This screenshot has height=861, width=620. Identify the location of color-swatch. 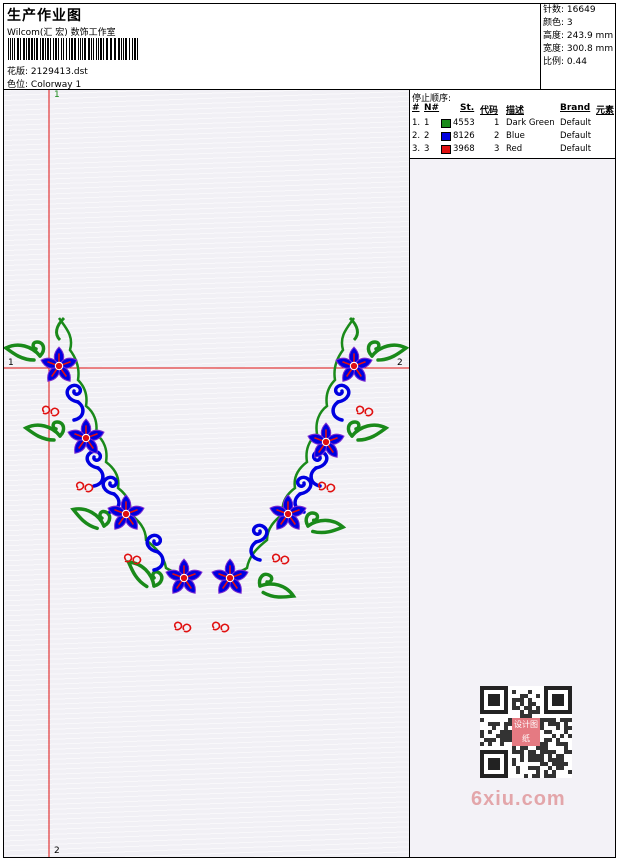
(446, 123).